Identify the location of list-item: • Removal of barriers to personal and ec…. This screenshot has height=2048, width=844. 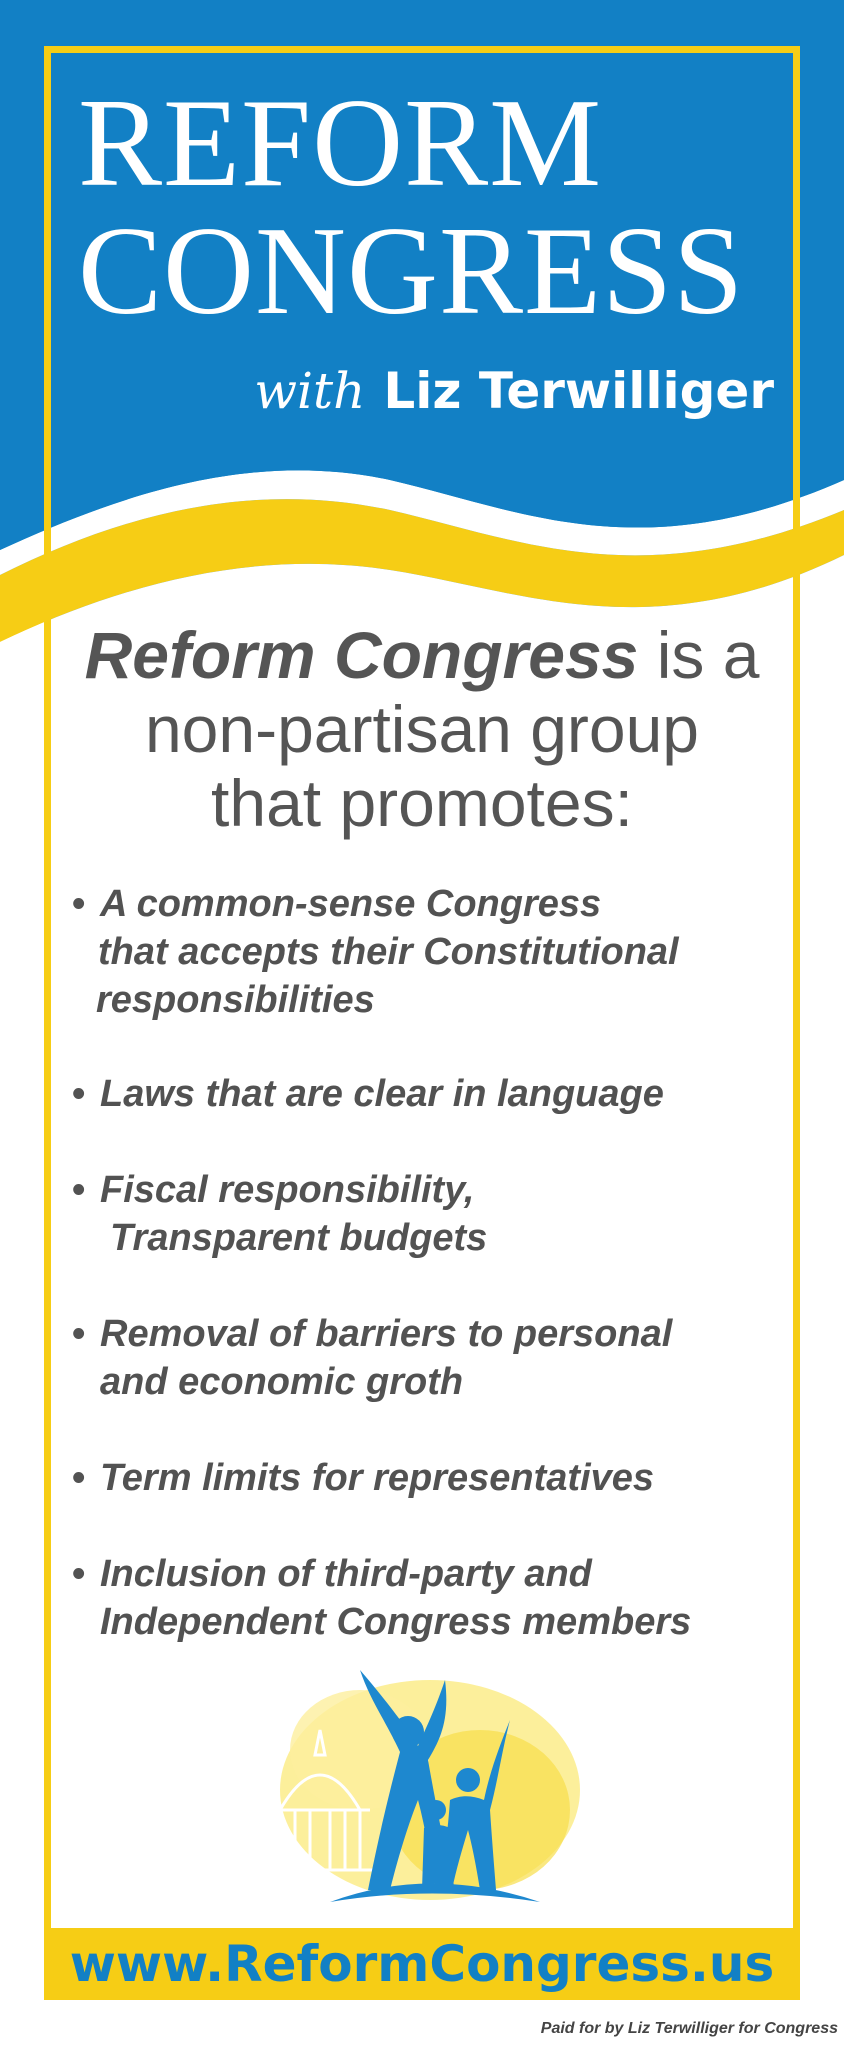
(430, 1358).